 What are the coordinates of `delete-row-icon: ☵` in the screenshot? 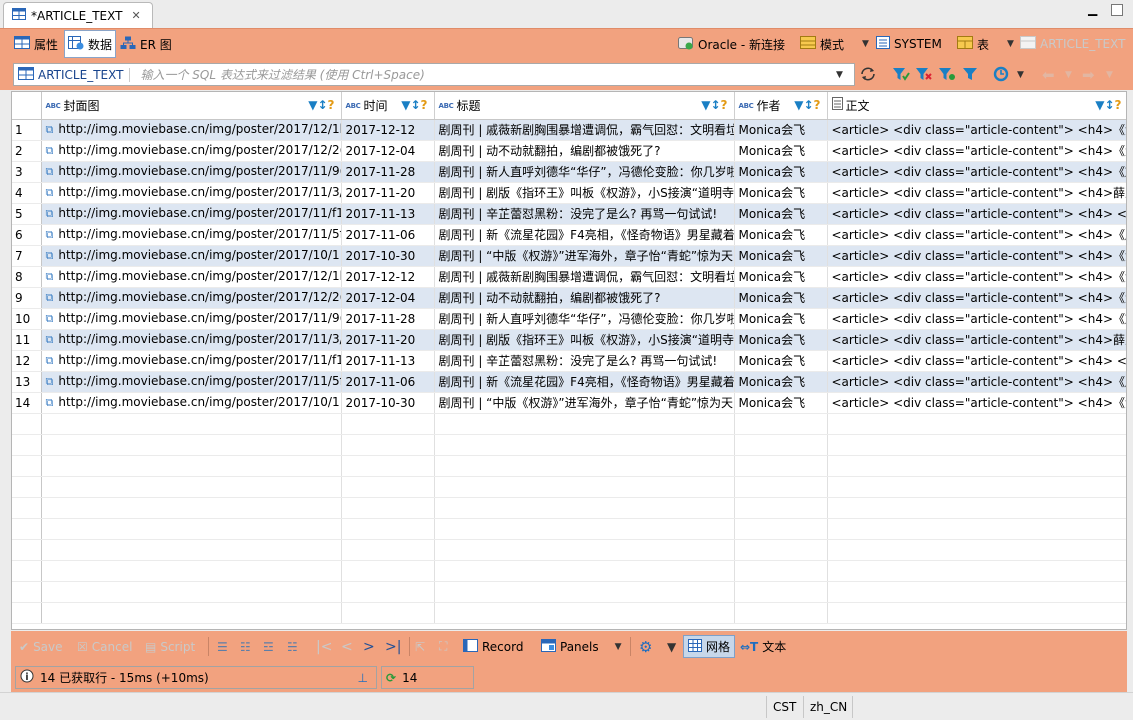 It's located at (292, 646).